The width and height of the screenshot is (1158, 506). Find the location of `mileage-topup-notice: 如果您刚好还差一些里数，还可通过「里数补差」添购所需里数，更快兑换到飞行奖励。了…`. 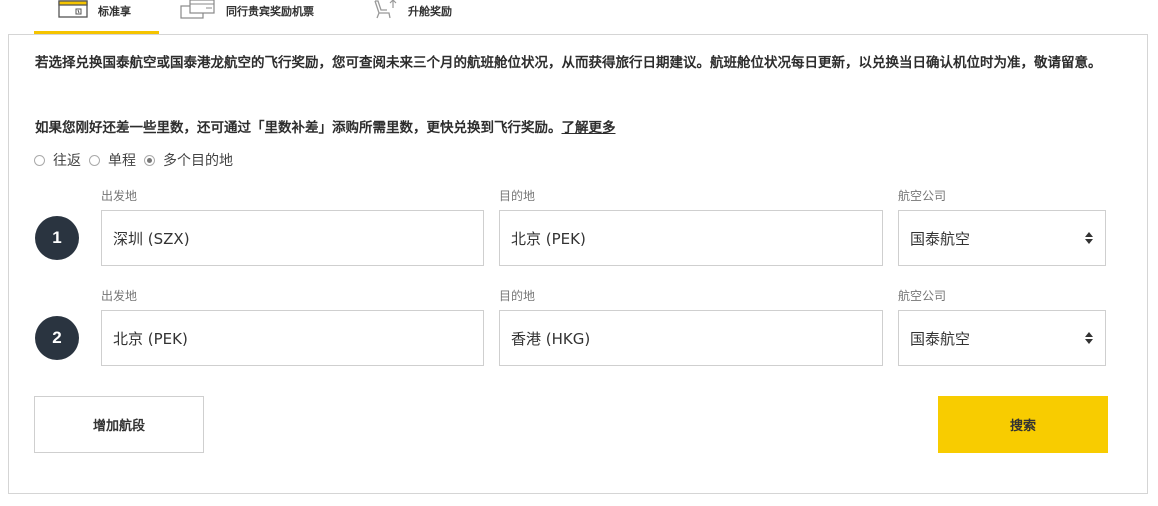

mileage-topup-notice: 如果您刚好还差一些里数，还可通过「里数补差」添购所需里数，更快兑换到飞行奖励。了… is located at coordinates (580, 128).